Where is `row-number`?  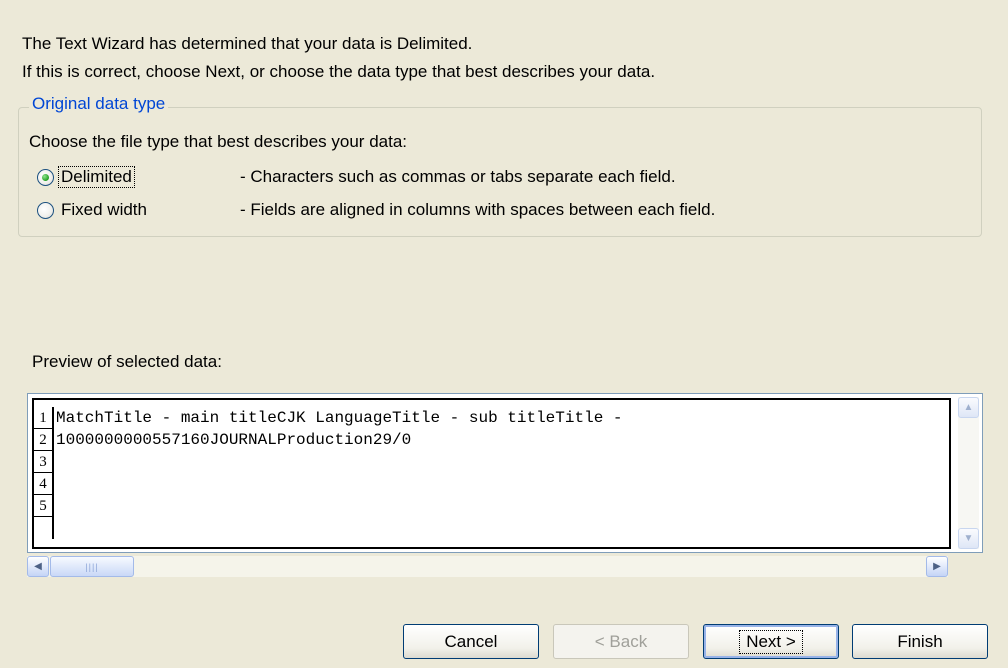 row-number is located at coordinates (44, 528).